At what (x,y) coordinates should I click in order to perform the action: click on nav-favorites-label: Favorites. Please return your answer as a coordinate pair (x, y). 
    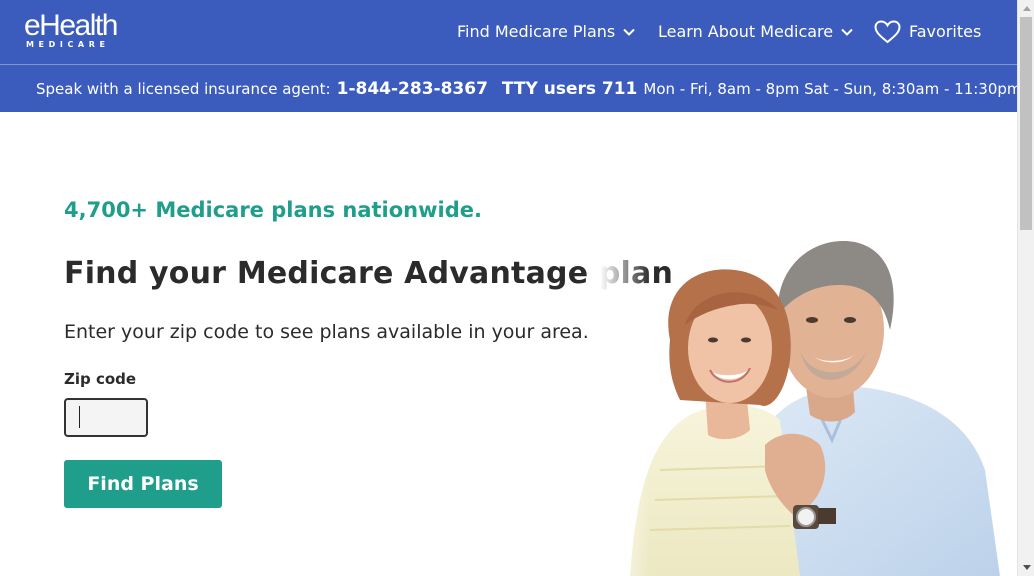
    Looking at the image, I should click on (945, 31).